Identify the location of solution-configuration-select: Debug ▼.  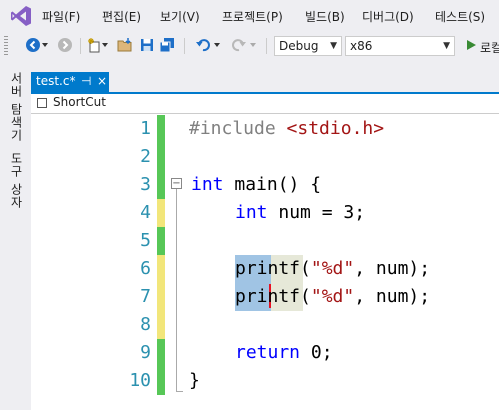
(308, 46).